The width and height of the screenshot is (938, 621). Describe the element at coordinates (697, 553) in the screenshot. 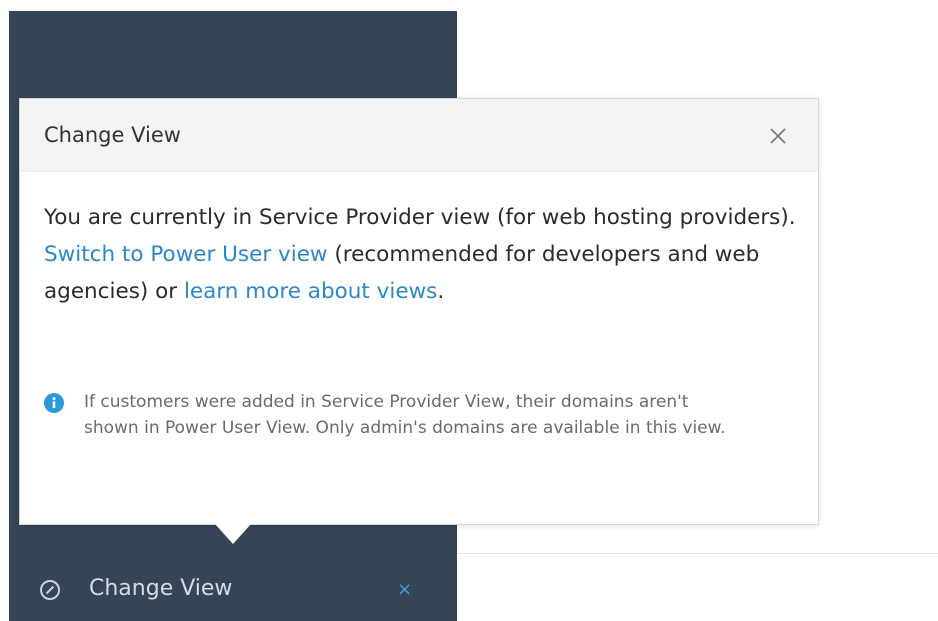

I see `main-divider` at that location.